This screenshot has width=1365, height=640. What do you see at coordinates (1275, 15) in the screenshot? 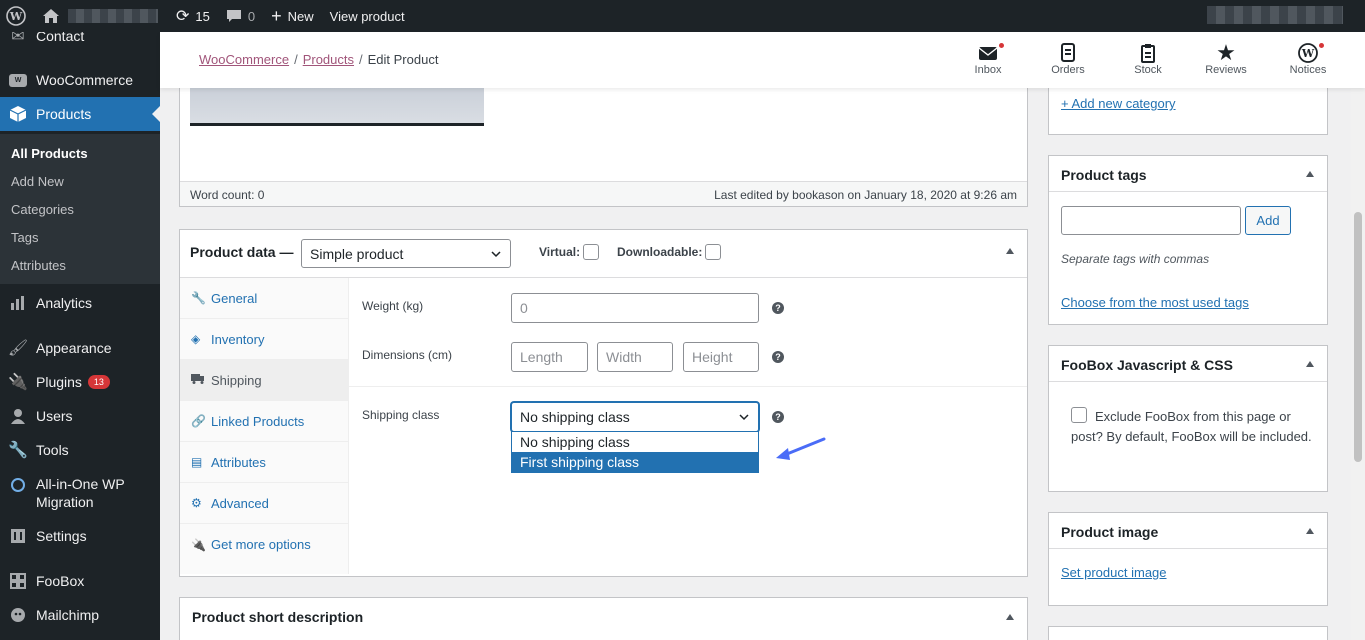
I see `account-redacted` at bounding box center [1275, 15].